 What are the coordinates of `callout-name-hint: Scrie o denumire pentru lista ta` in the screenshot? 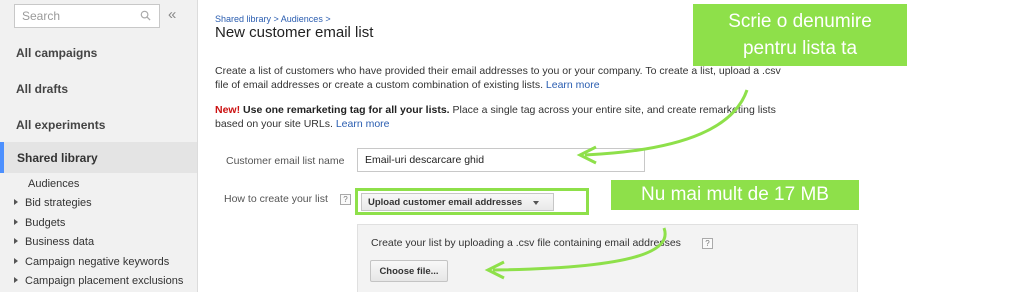 It's located at (800, 35).